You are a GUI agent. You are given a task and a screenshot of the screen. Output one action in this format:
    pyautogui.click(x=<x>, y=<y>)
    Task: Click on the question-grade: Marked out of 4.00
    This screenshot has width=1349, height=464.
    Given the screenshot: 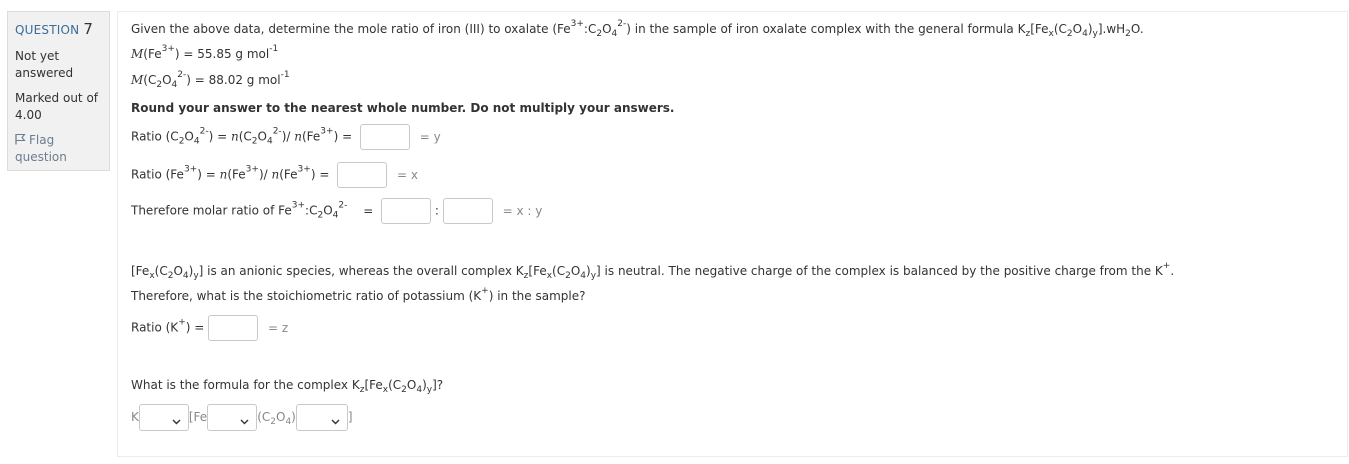 What is the action you would take?
    pyautogui.click(x=57, y=106)
    